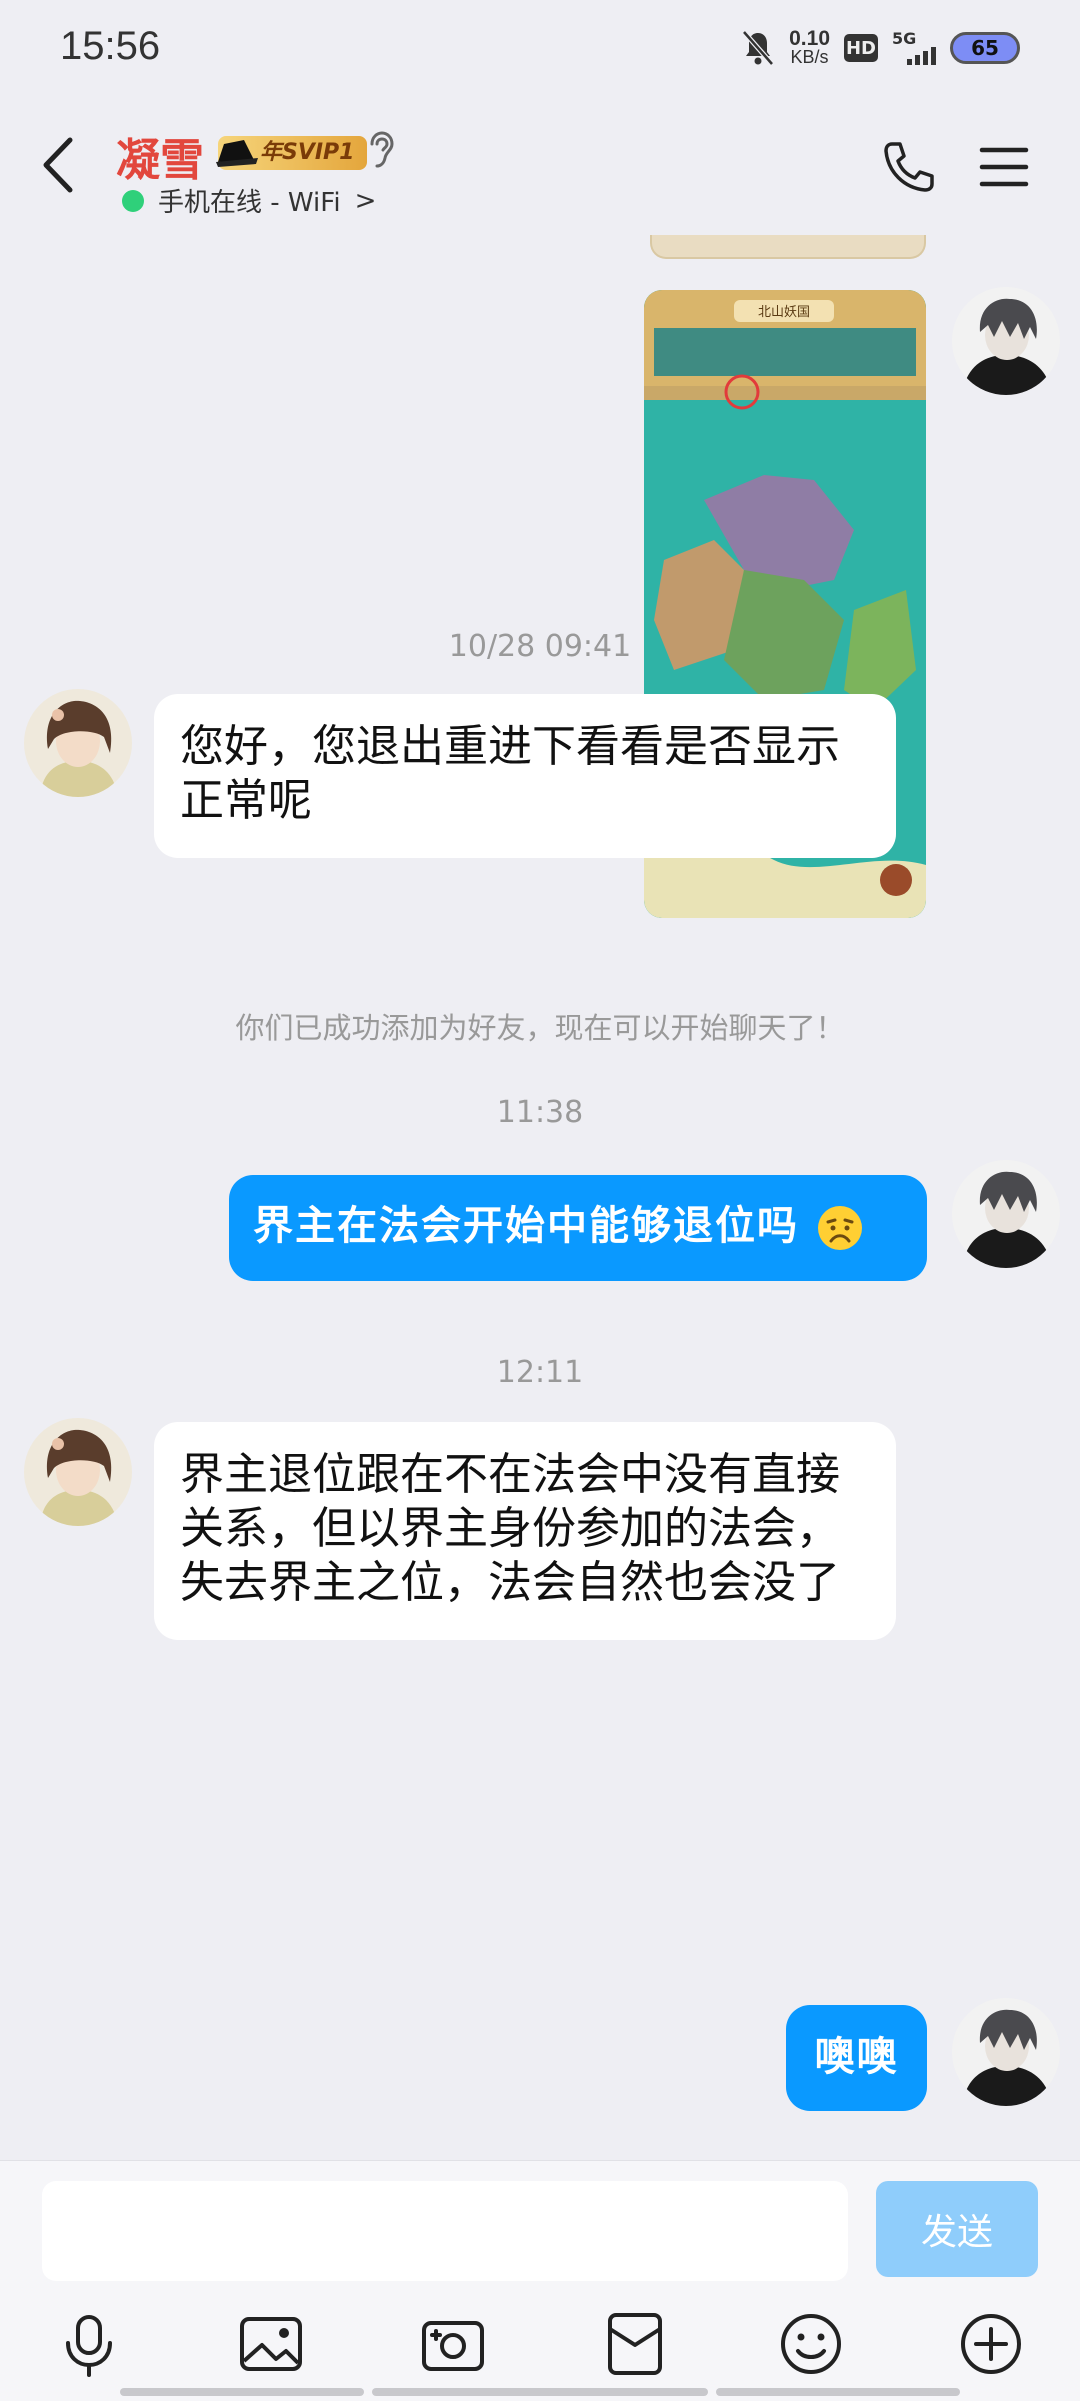  Describe the element at coordinates (307, 152) in the screenshot. I see `vip-badge-label: 年SVIP1` at that location.